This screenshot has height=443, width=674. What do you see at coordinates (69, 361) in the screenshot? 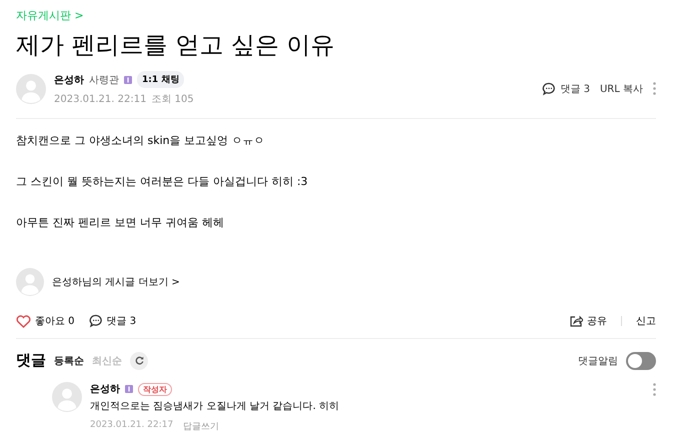
I see `sort-tab: 등록순` at bounding box center [69, 361].